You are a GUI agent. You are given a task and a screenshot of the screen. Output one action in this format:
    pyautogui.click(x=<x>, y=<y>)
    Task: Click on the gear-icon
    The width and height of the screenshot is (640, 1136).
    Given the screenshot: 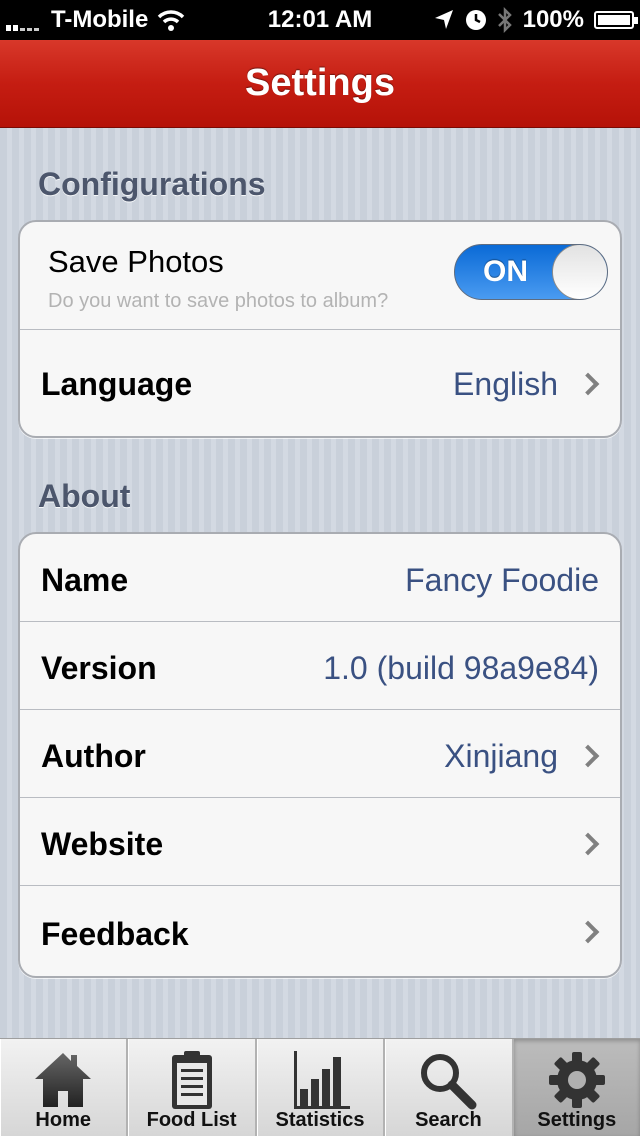 What is the action you would take?
    pyautogui.click(x=576, y=1080)
    